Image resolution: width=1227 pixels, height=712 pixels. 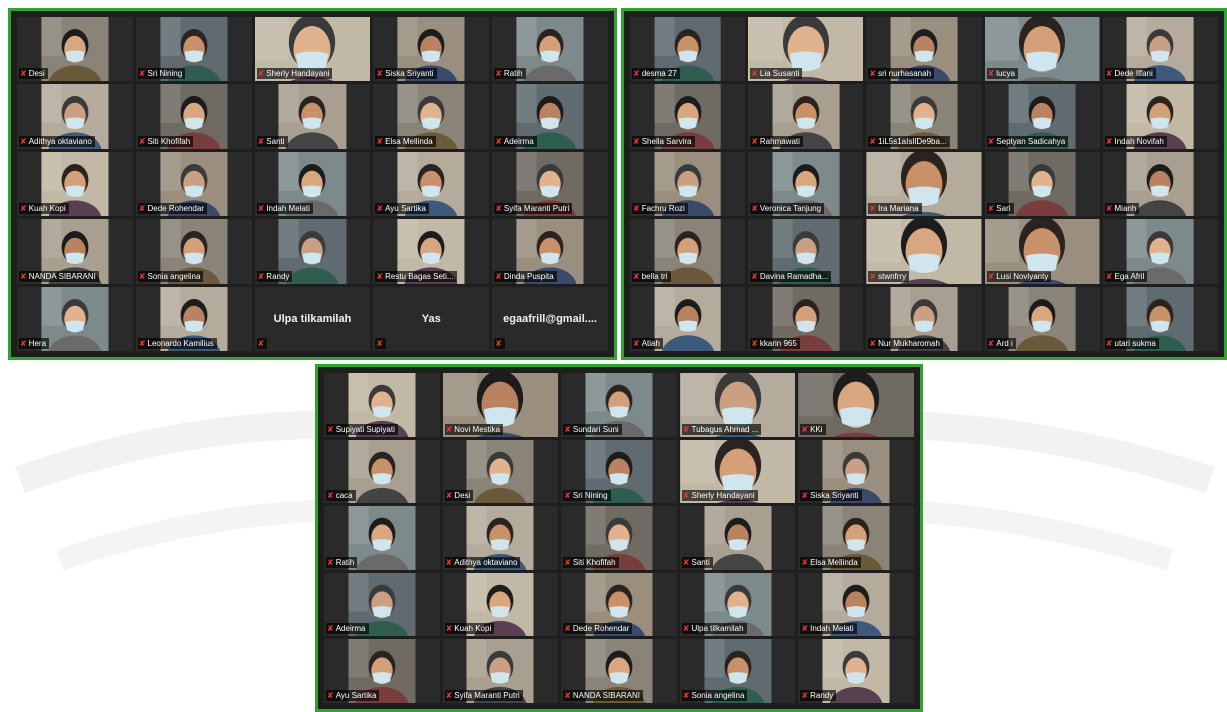 I want to click on participant-name-tag: ✘ Dede Rohendar, so click(x=172, y=209).